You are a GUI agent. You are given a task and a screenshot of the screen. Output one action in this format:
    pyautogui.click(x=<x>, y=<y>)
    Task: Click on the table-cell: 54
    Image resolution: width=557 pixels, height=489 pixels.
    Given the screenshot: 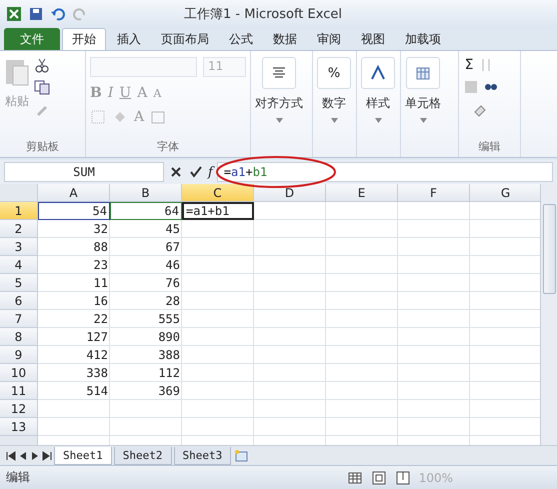 What is the action you would take?
    pyautogui.click(x=74, y=211)
    